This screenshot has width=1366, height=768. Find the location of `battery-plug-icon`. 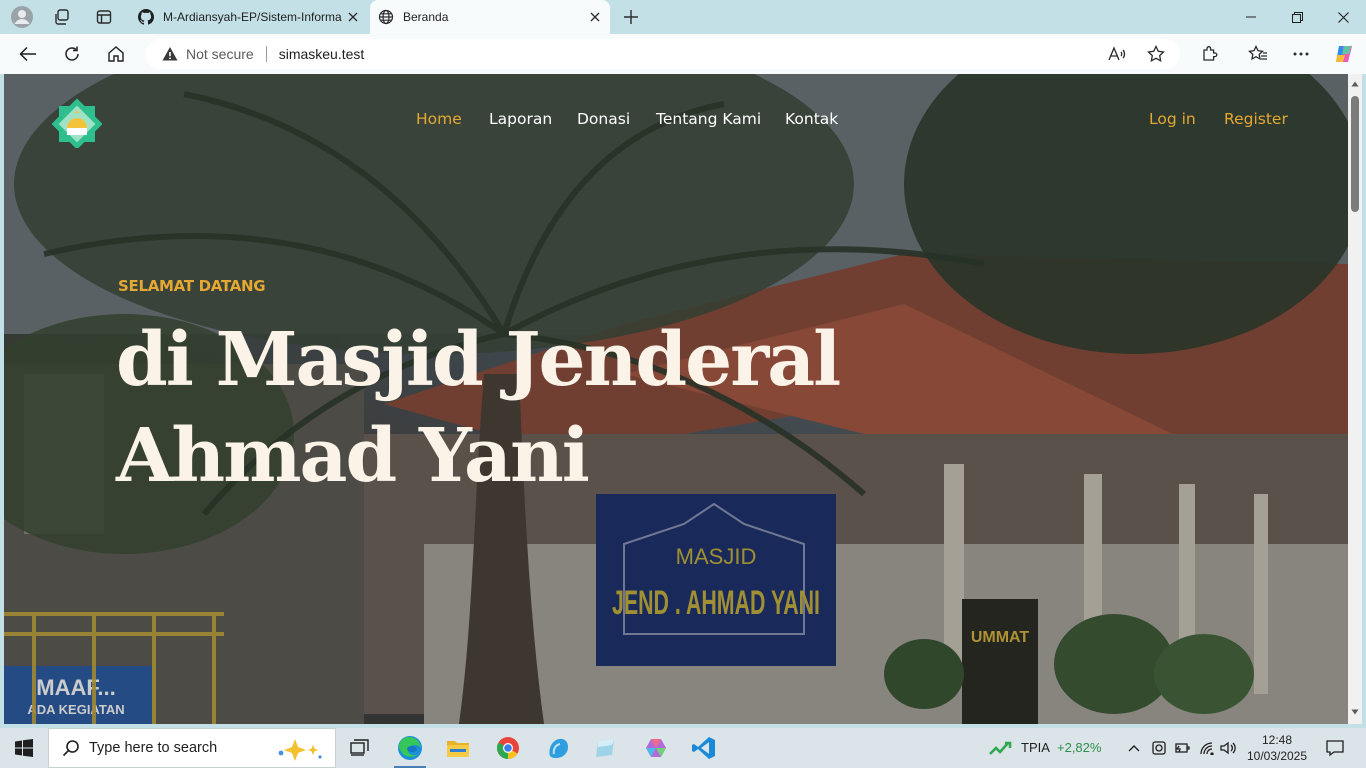

battery-plug-icon is located at coordinates (1183, 748).